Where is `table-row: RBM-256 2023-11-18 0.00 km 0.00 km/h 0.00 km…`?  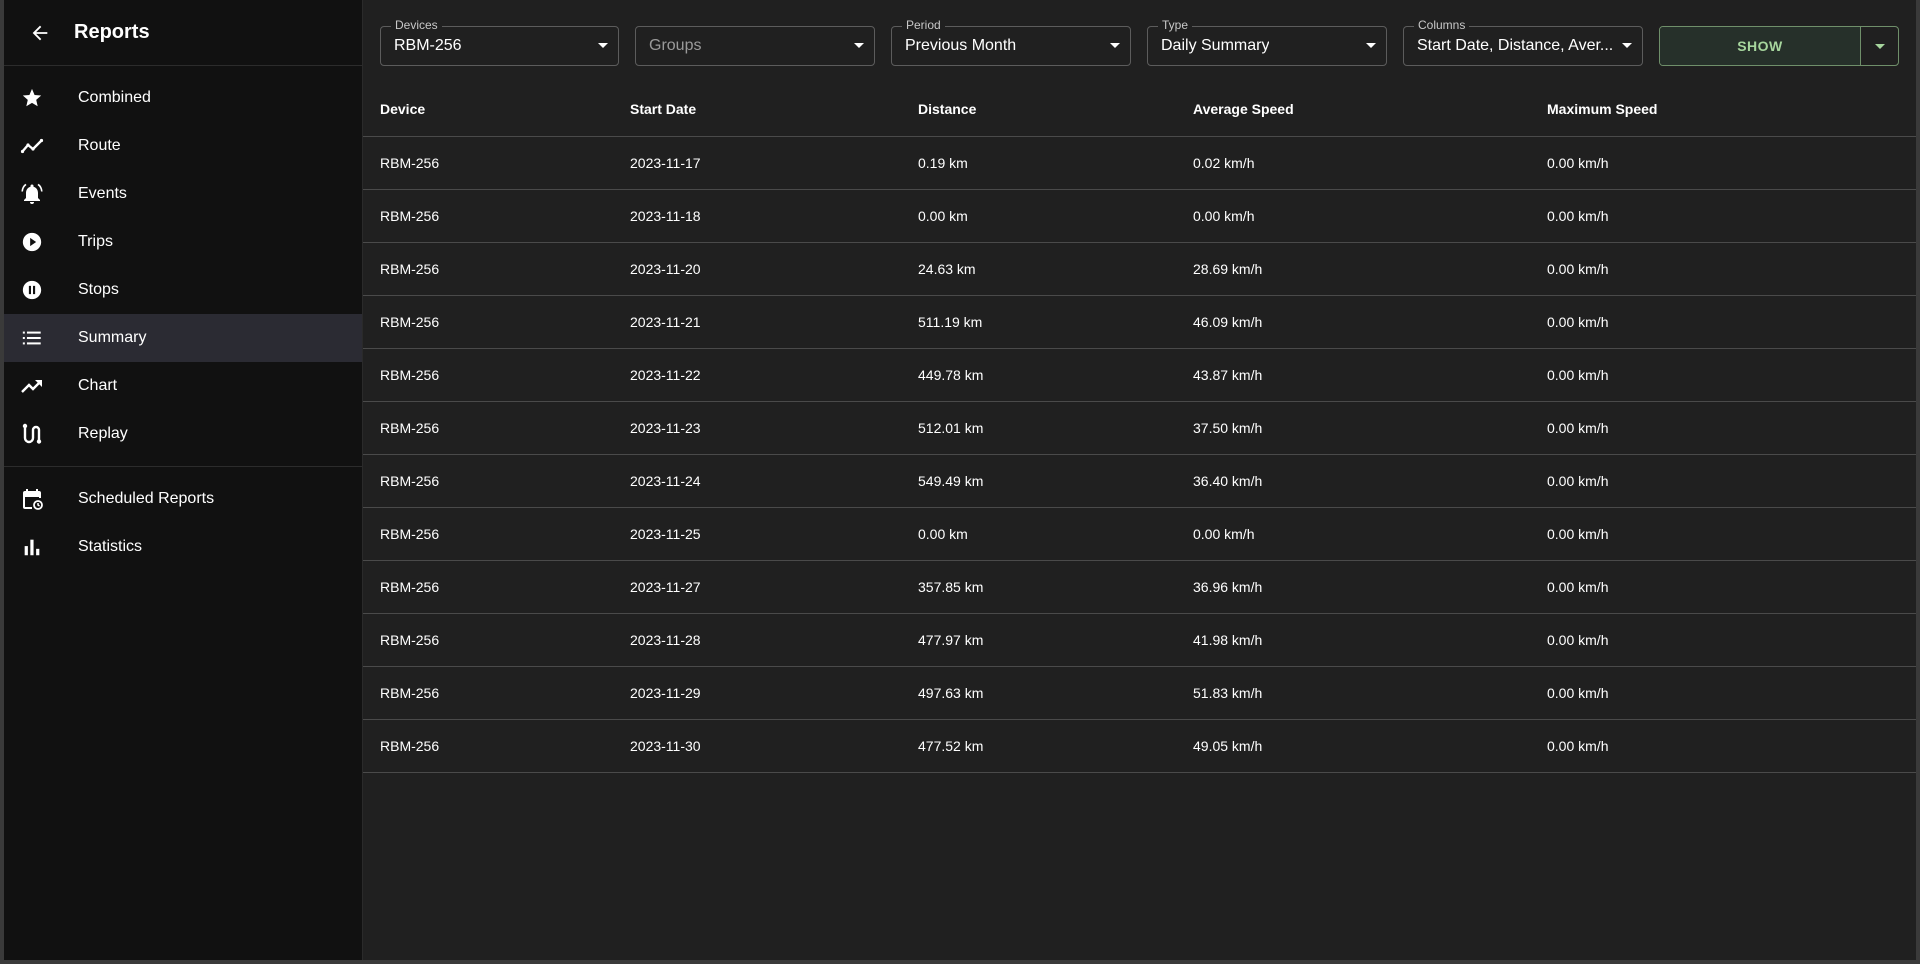 table-row: RBM-256 2023-11-18 0.00 km 0.00 km/h 0.00 km… is located at coordinates (1139, 216).